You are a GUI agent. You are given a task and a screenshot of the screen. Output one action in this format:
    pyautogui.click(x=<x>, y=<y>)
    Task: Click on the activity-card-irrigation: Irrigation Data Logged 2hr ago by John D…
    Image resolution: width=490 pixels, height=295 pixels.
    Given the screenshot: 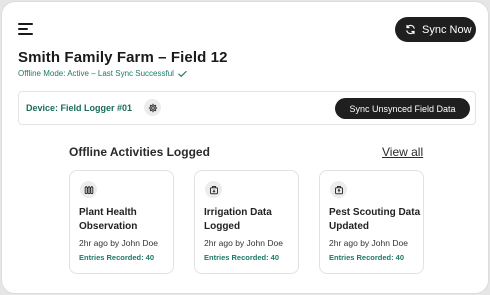 What is the action you would take?
    pyautogui.click(x=246, y=222)
    